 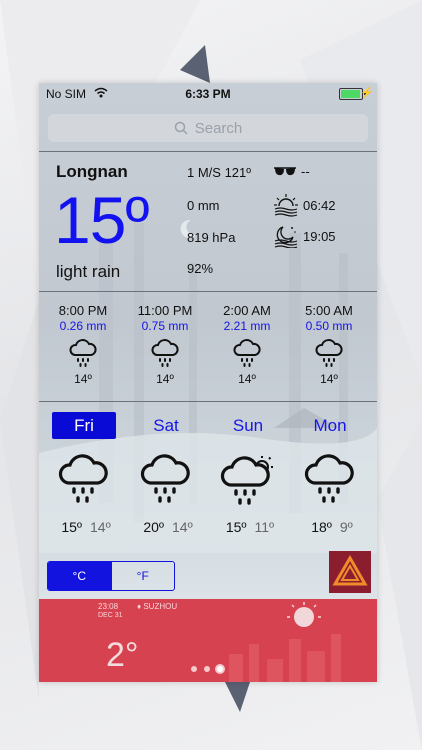 What do you see at coordinates (142, 576) in the screenshot?
I see `fahrenheit-button: °F` at bounding box center [142, 576].